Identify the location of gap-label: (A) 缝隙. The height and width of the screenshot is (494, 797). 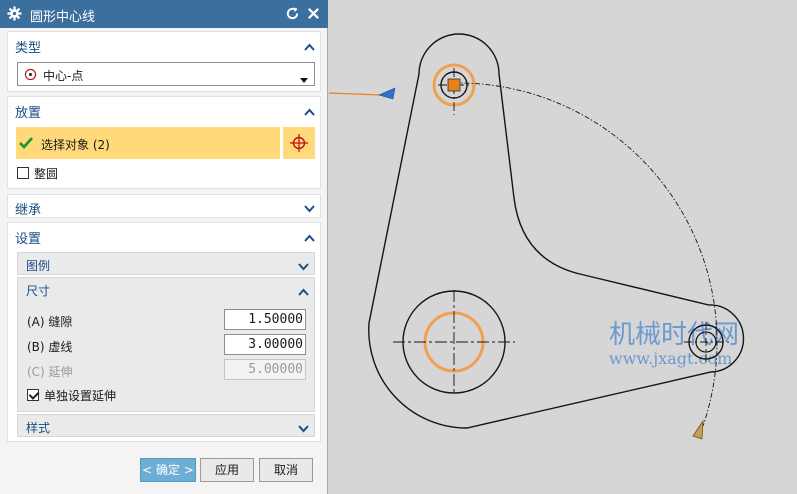
(50, 322).